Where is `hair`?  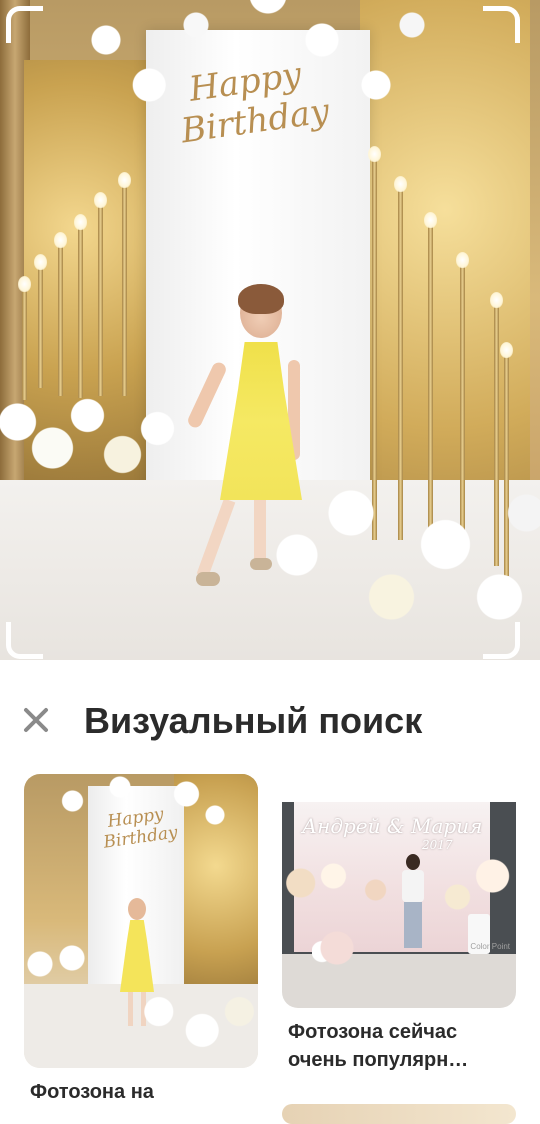 hair is located at coordinates (261, 299).